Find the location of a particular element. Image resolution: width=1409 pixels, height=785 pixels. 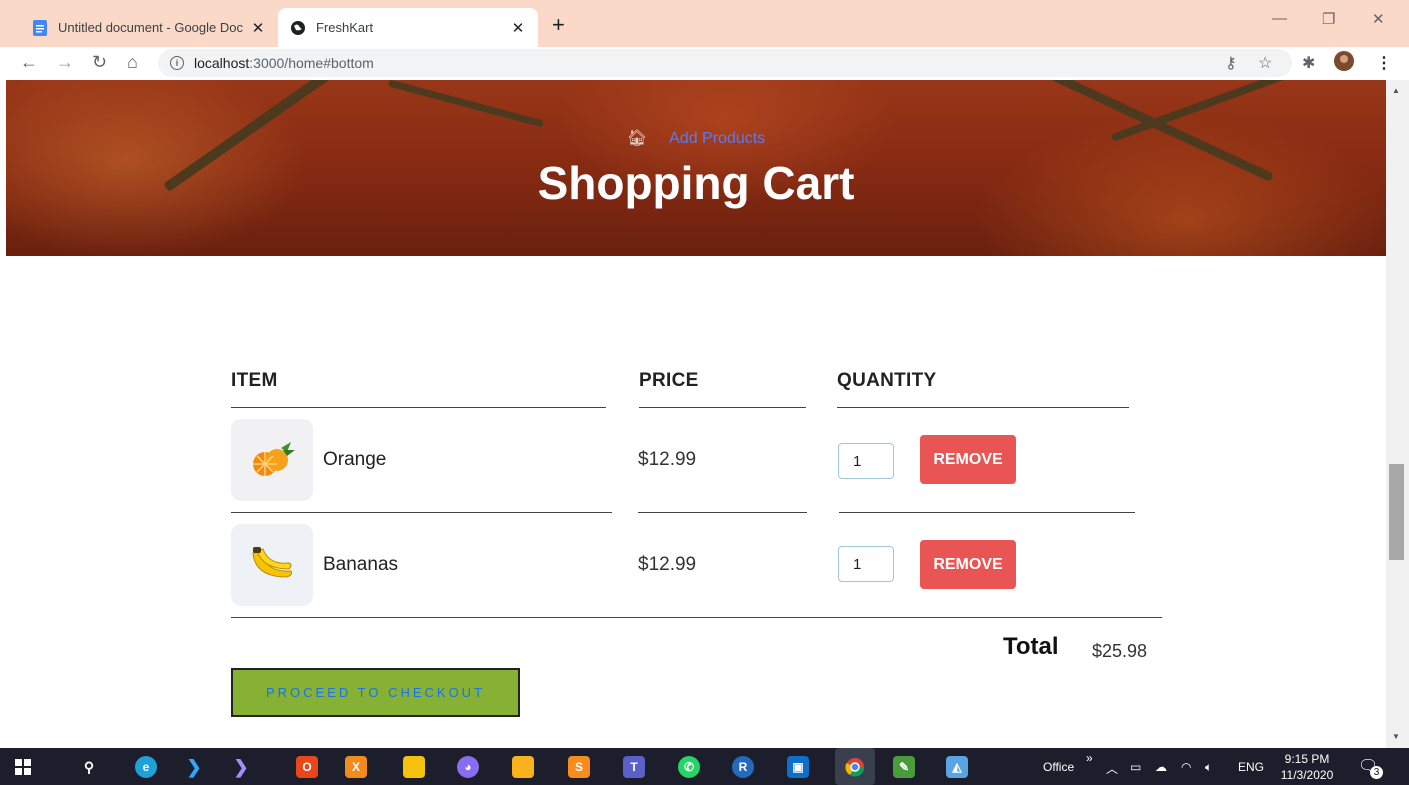

minimize-icon: — is located at coordinates (1279, 18).